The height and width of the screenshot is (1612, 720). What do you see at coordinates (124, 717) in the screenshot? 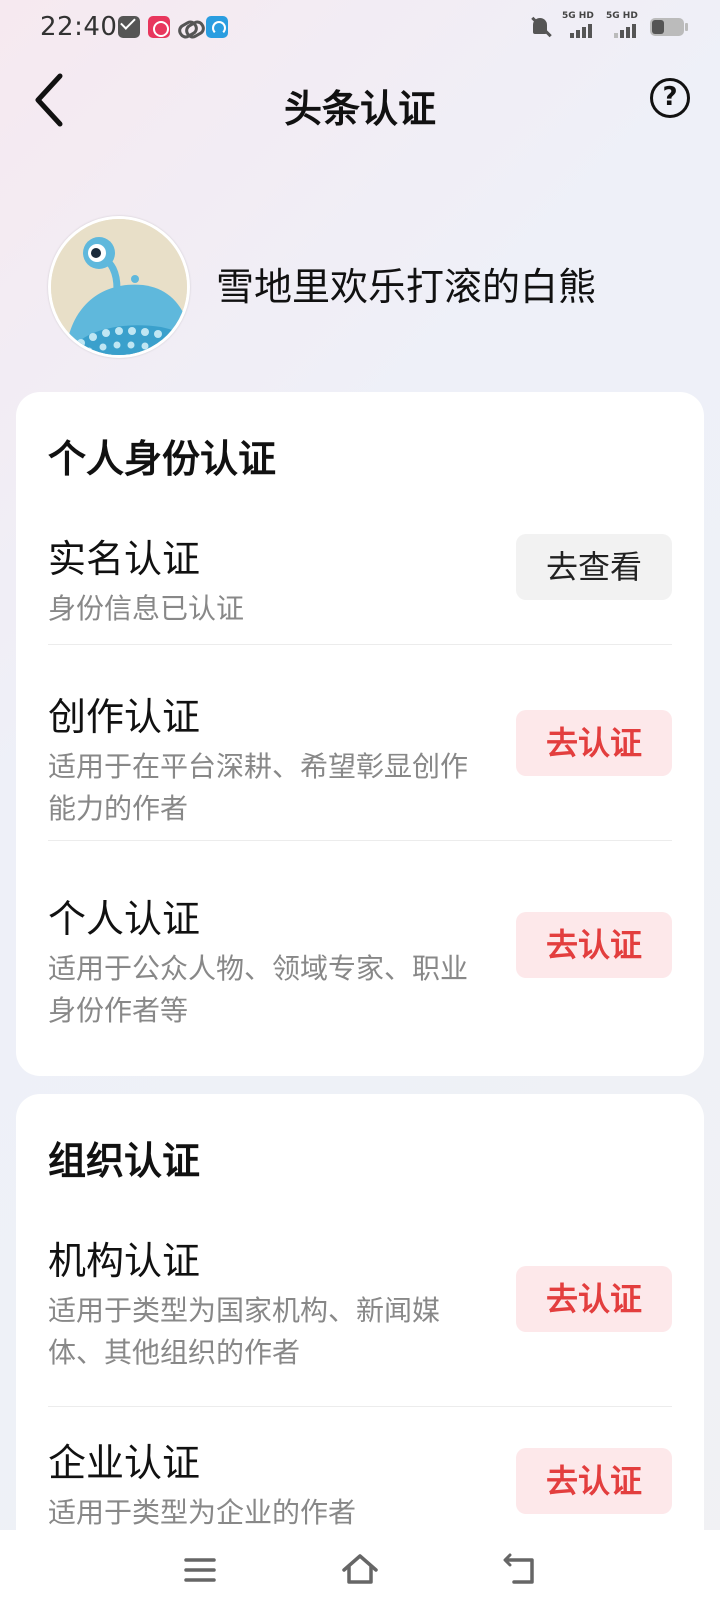
I see `item-title: 创作认证` at bounding box center [124, 717].